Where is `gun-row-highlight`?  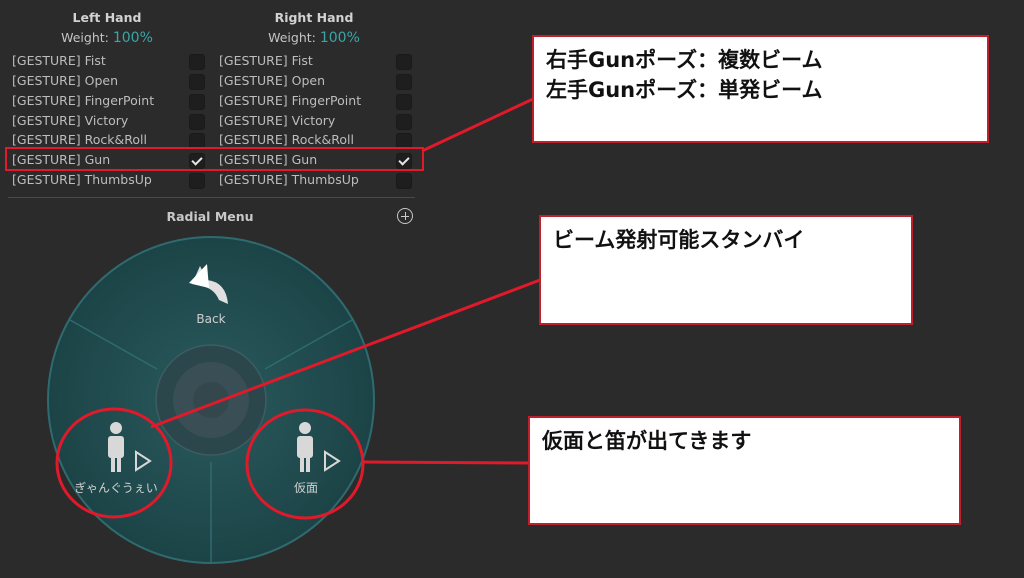
gun-row-highlight is located at coordinates (214, 159).